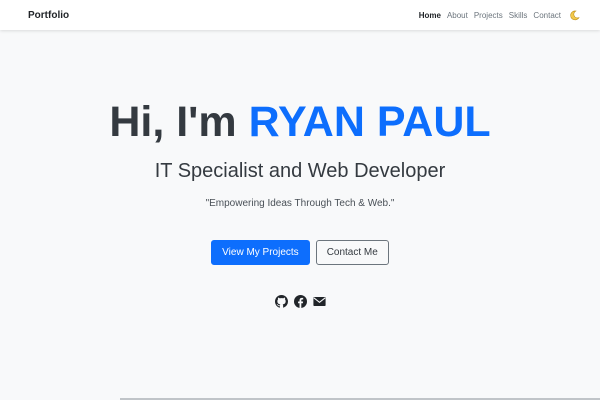  I want to click on hero-name: RYAN PAUL, so click(369, 122).